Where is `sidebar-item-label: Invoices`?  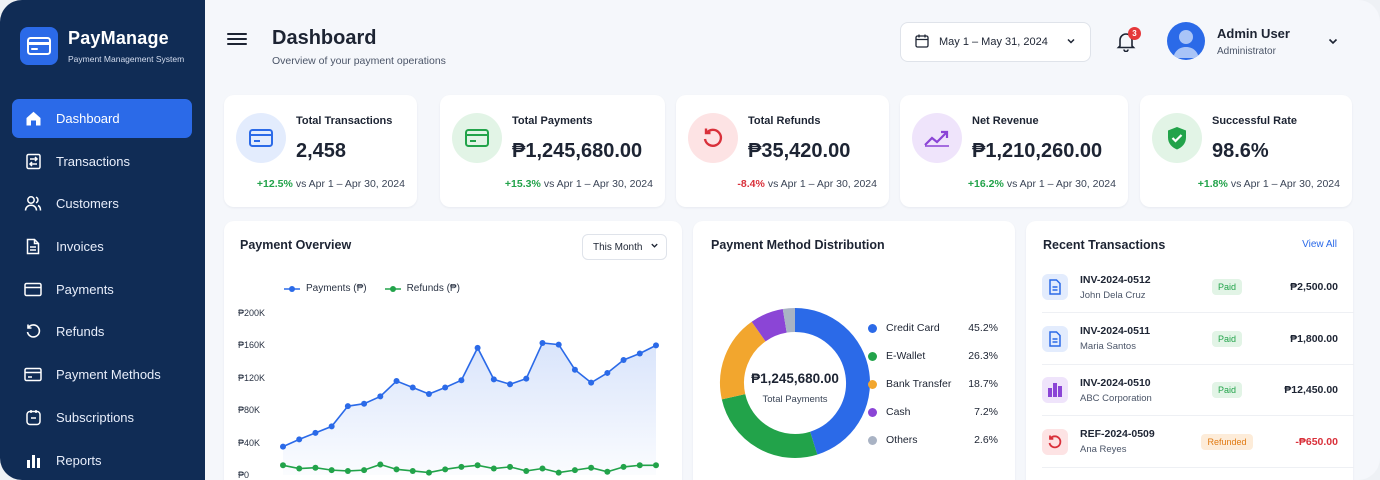
sidebar-item-label: Invoices is located at coordinates (80, 247).